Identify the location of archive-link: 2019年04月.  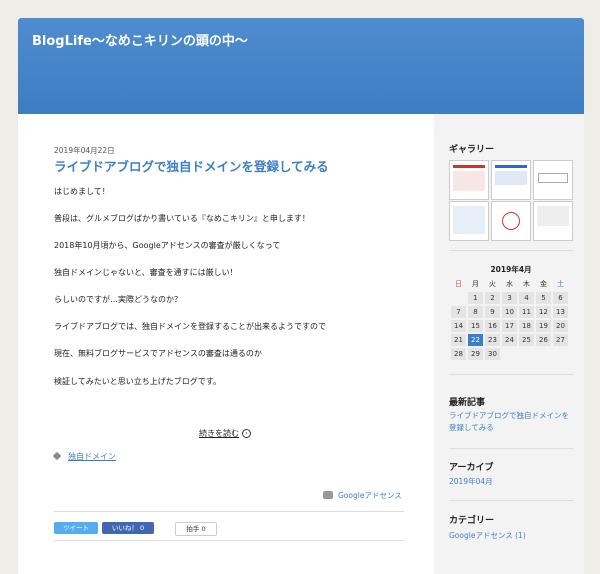
(471, 482).